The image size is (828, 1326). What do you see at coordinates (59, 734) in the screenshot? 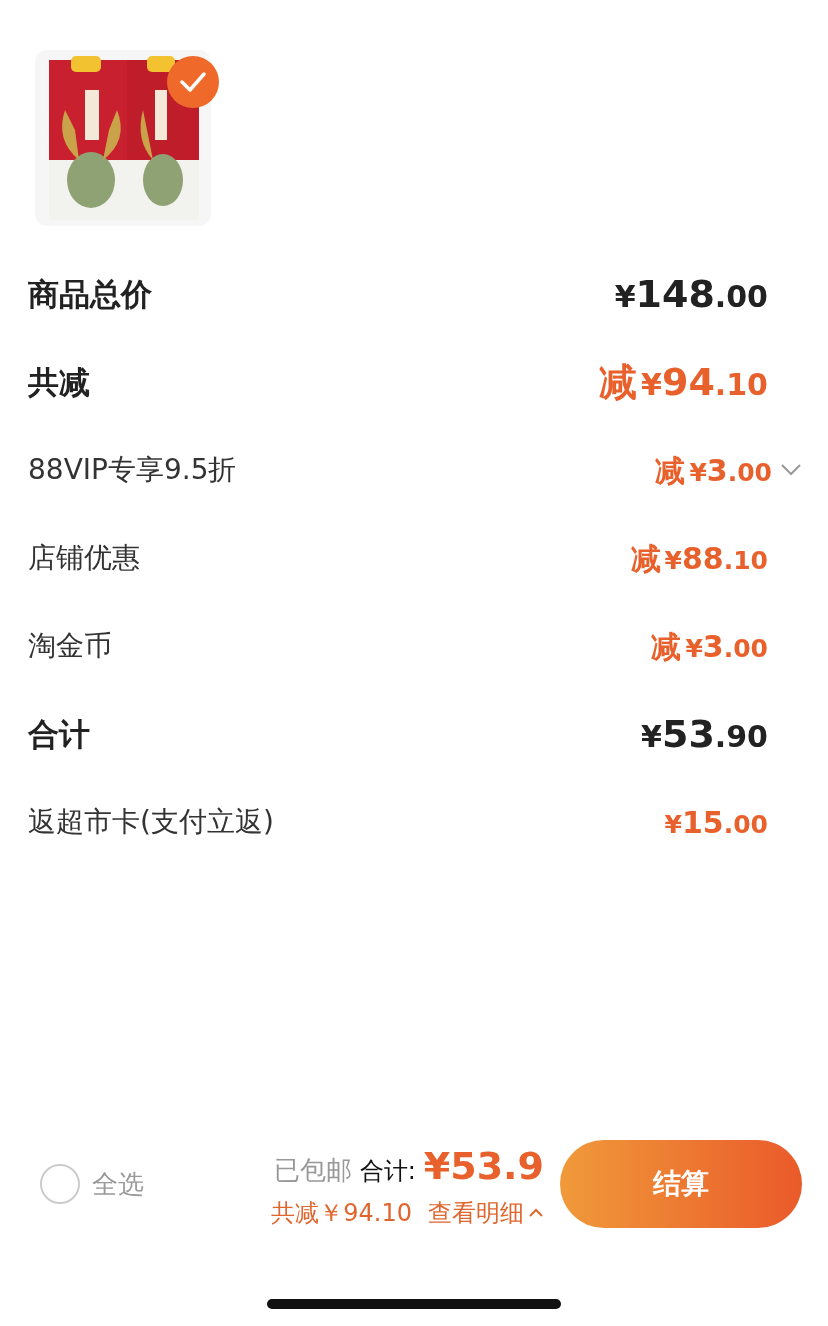
I see `row-label: 合计` at bounding box center [59, 734].